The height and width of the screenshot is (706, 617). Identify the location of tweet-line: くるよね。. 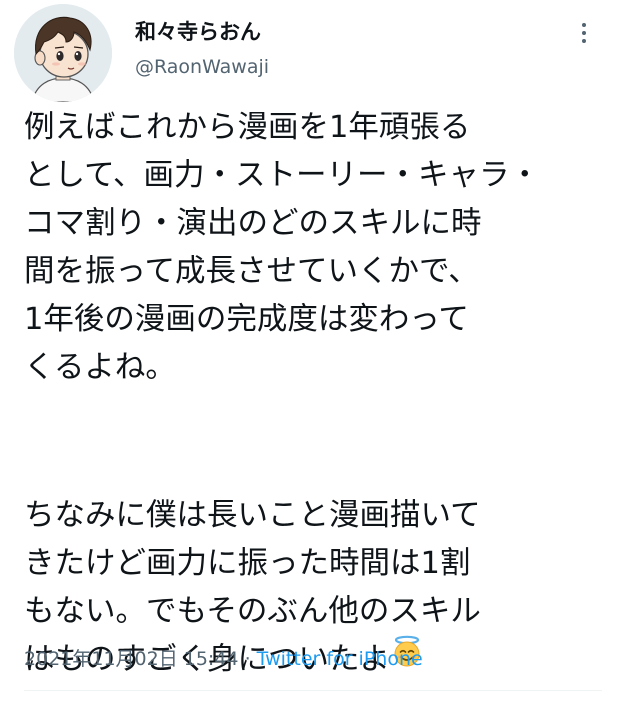
(100, 367).